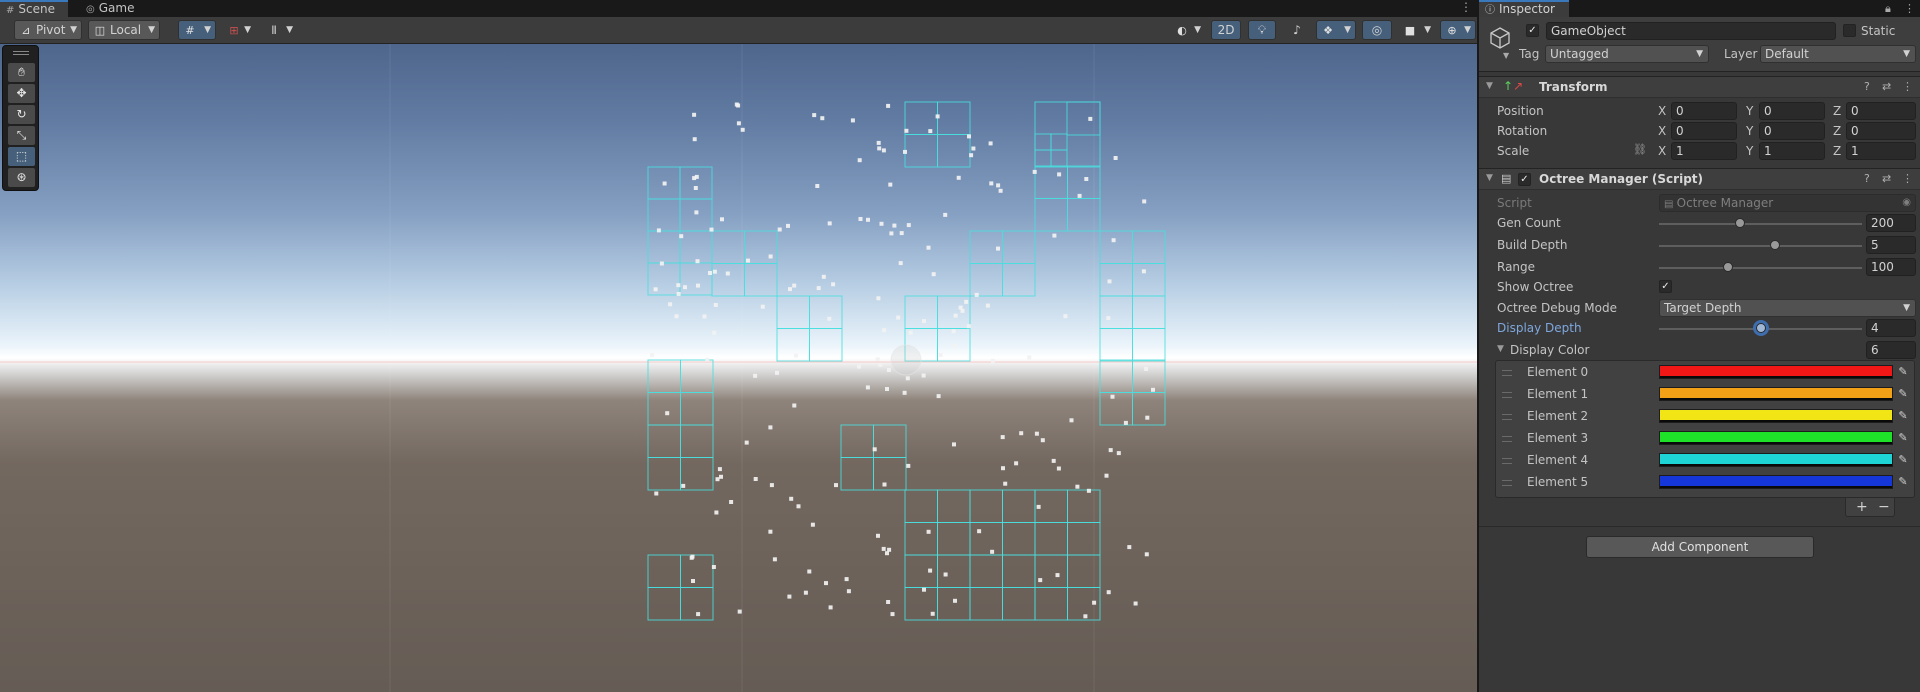 This screenshot has height=692, width=1920. What do you see at coordinates (1760, 246) in the screenshot?
I see `build-depth-slider-track` at bounding box center [1760, 246].